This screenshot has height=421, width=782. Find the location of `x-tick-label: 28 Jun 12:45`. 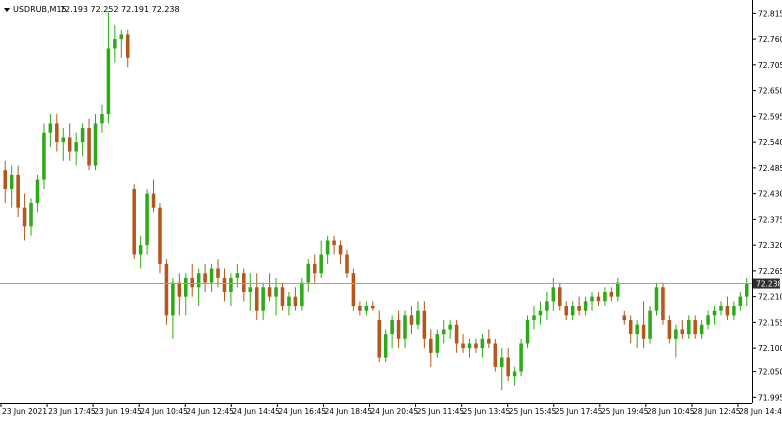

x-tick-label: 28 Jun 12:45 is located at coordinates (717, 411).